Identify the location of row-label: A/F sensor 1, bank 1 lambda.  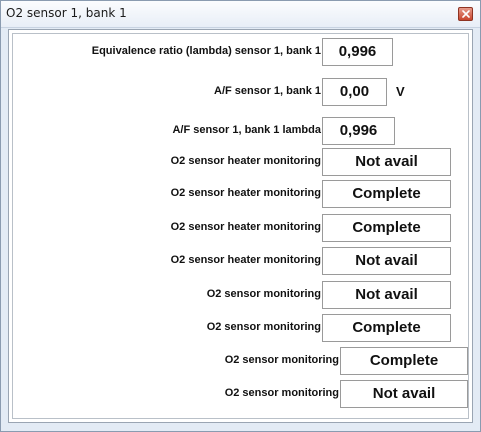
(246, 130).